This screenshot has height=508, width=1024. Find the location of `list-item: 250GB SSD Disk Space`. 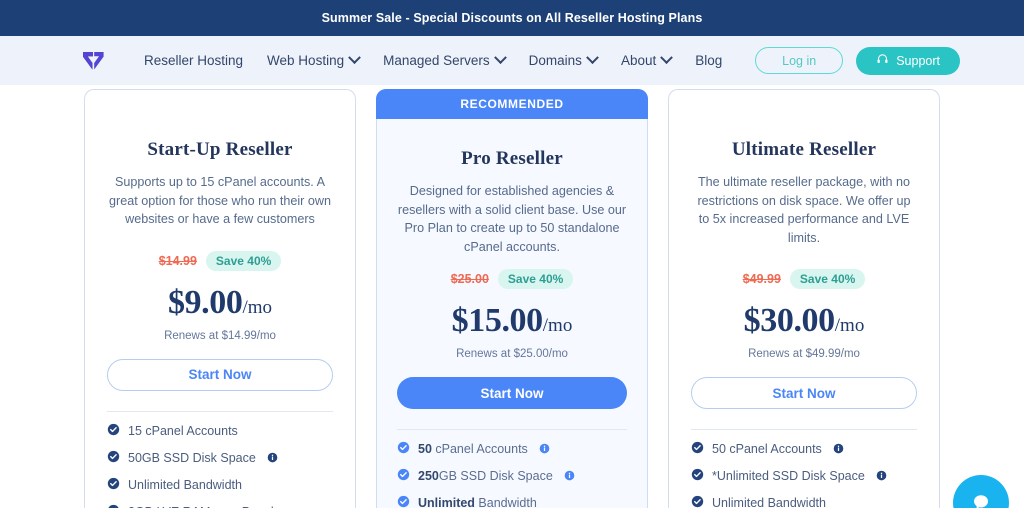

list-item: 250GB SSD Disk Space is located at coordinates (512, 476).